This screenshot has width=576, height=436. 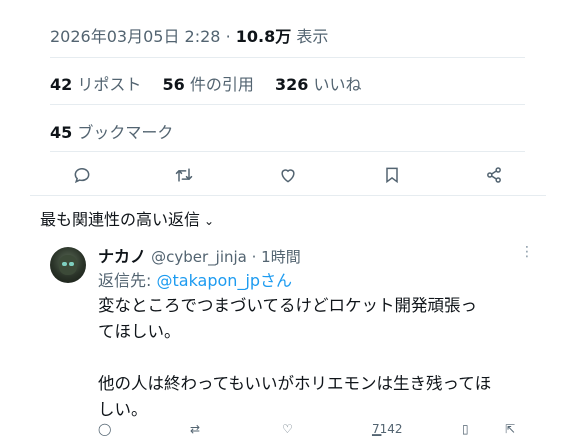 I want to click on avatar, so click(x=68, y=265).